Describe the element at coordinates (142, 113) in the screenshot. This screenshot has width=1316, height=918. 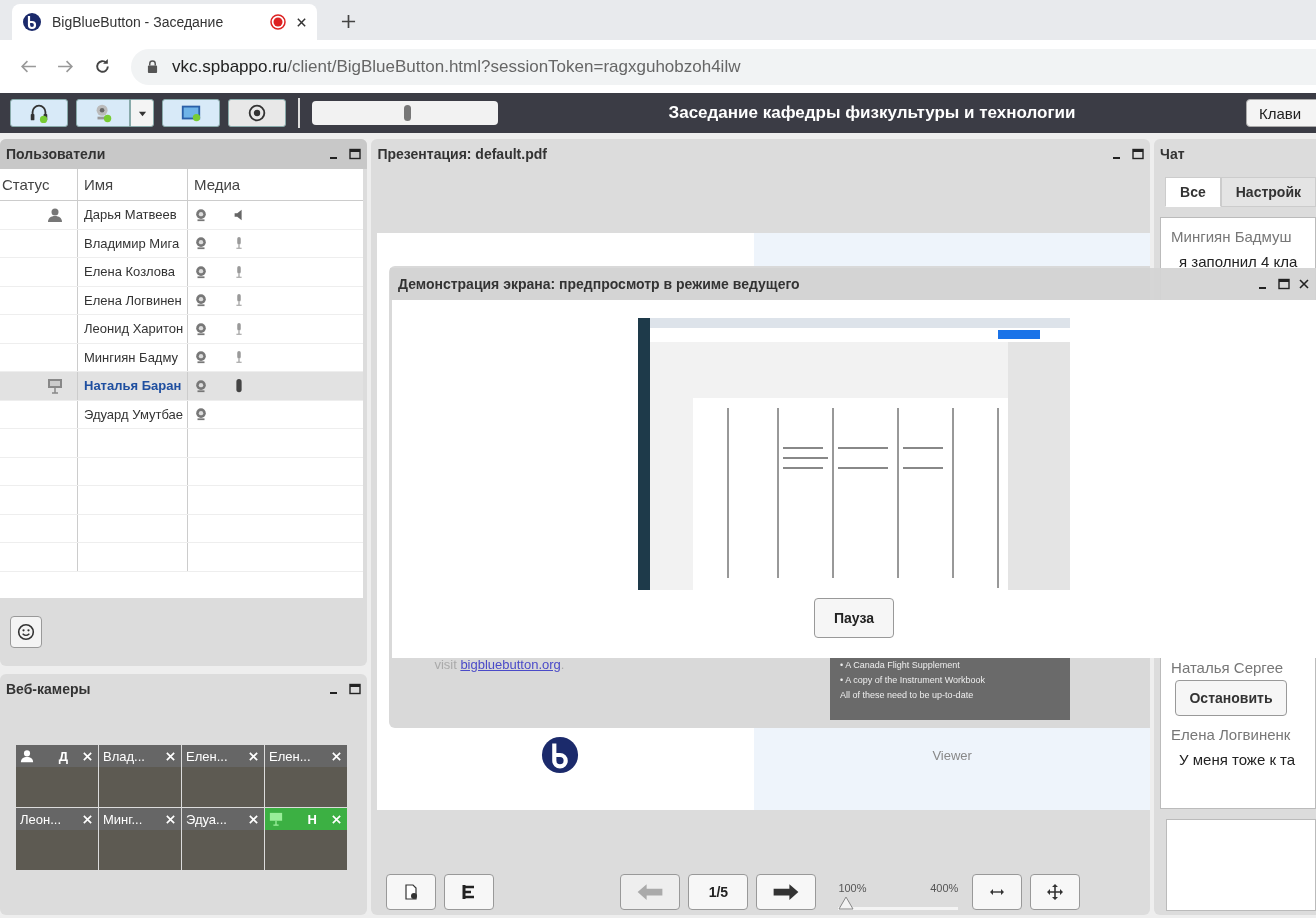
I see `webcam-menu-button` at that location.